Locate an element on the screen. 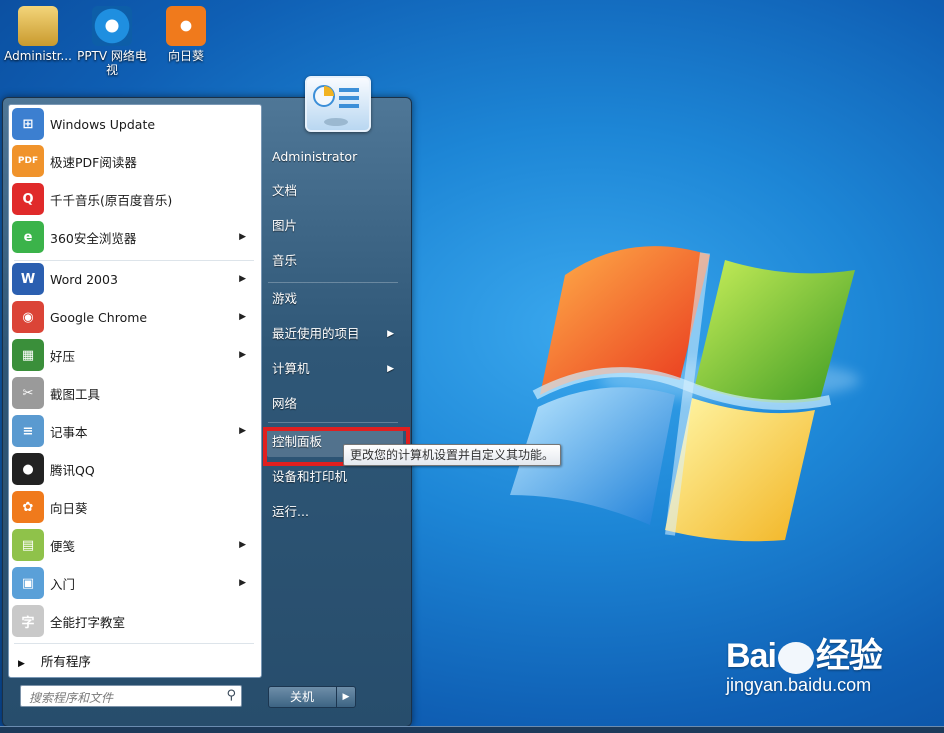 Image resolution: width=944 pixels, height=733 pixels. program-item: ▦ 好压 ▶ is located at coordinates (134, 355).